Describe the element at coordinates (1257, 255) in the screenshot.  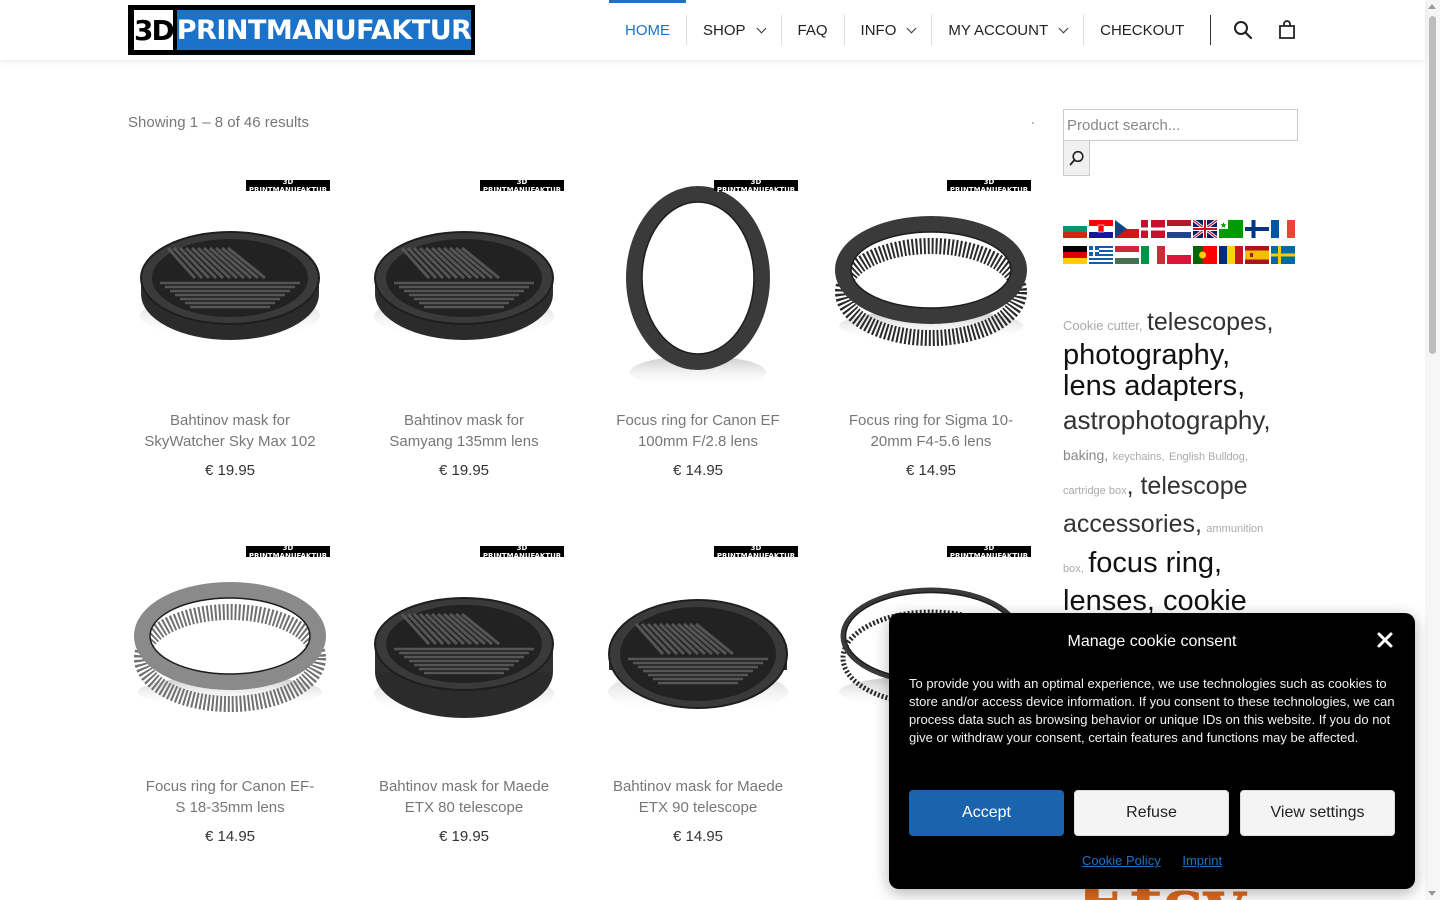
I see `flag-es-icon` at that location.